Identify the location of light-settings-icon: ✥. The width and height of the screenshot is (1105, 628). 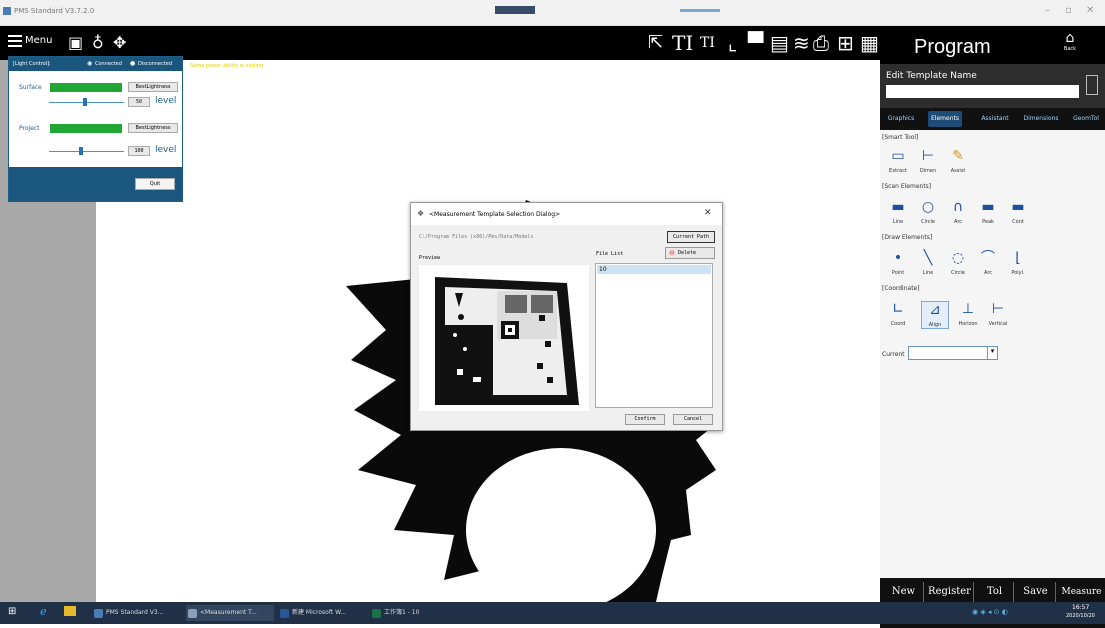
(119, 43).